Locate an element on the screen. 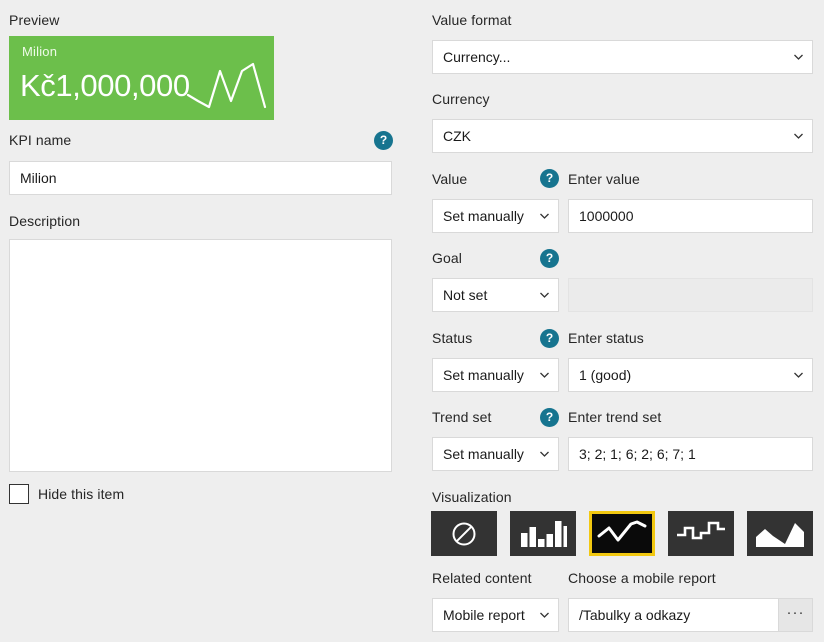 The width and height of the screenshot is (824, 642). enter-trend-set-label: Enter trend set is located at coordinates (615, 417).